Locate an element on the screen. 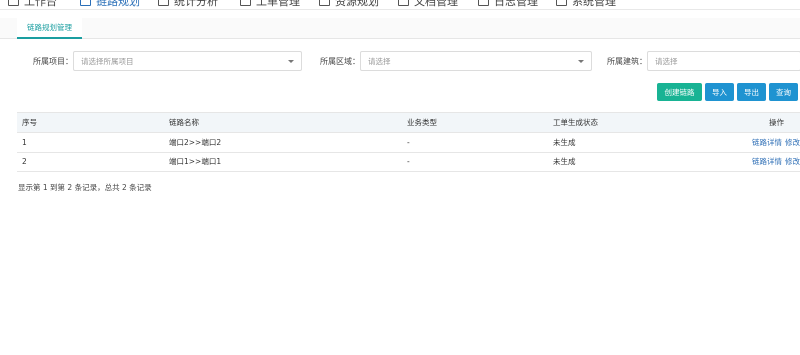 This screenshot has width=800, height=355. building-select-placeholder: 请选择 is located at coordinates (666, 61).